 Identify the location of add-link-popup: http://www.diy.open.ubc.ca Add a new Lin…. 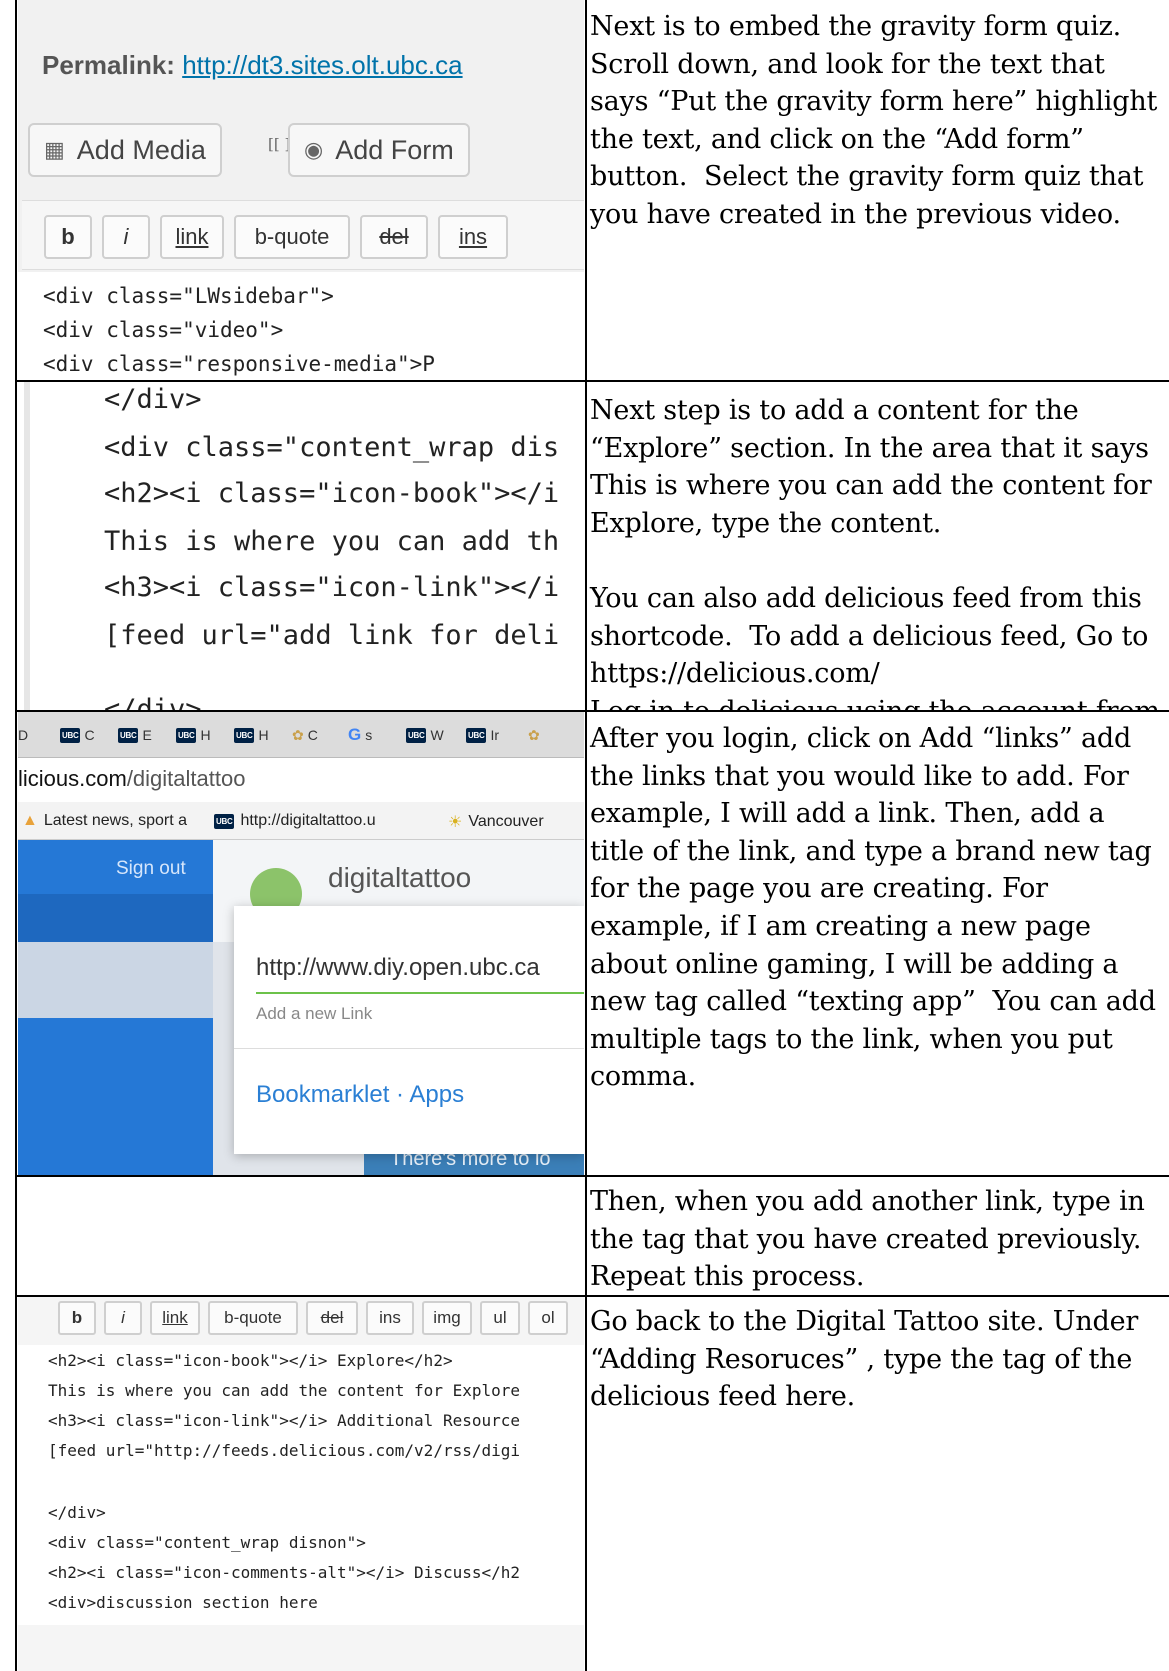
(409, 1030).